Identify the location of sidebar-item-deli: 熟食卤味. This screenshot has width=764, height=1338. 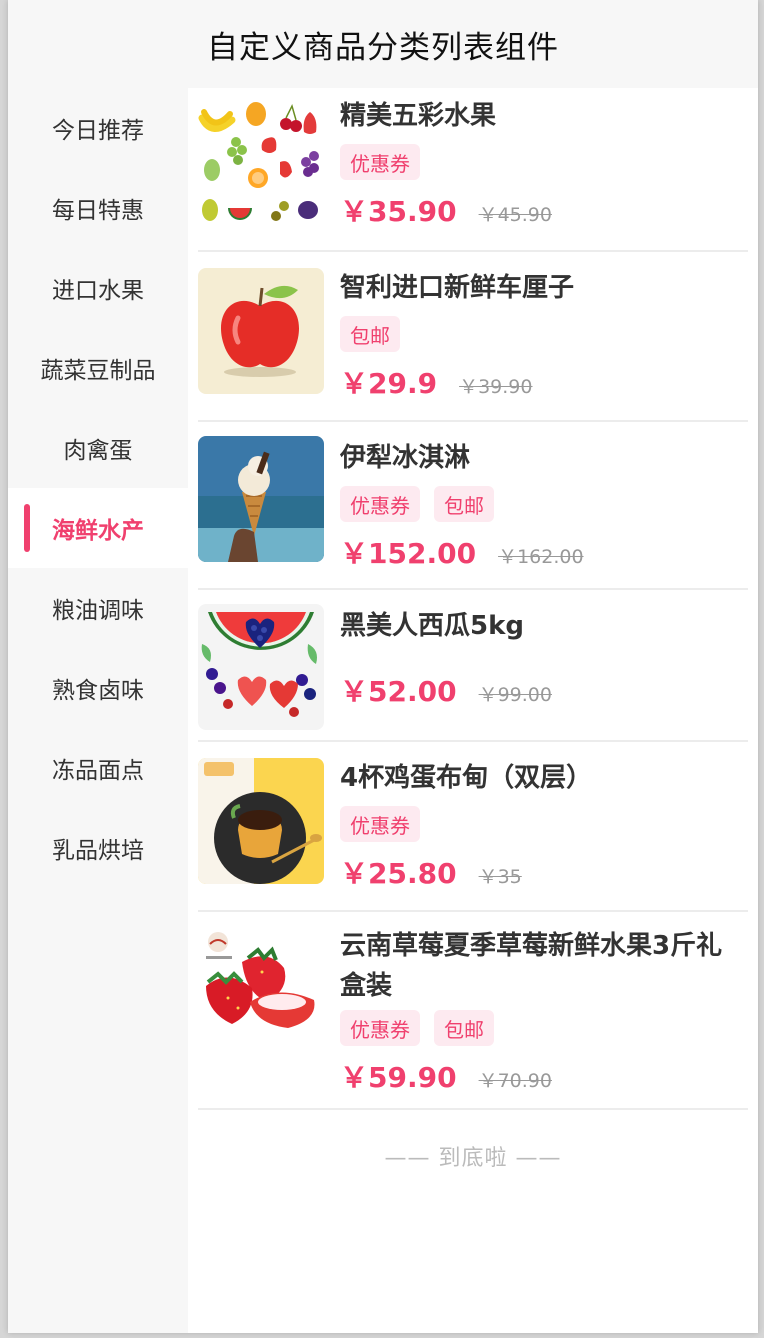
(98, 688).